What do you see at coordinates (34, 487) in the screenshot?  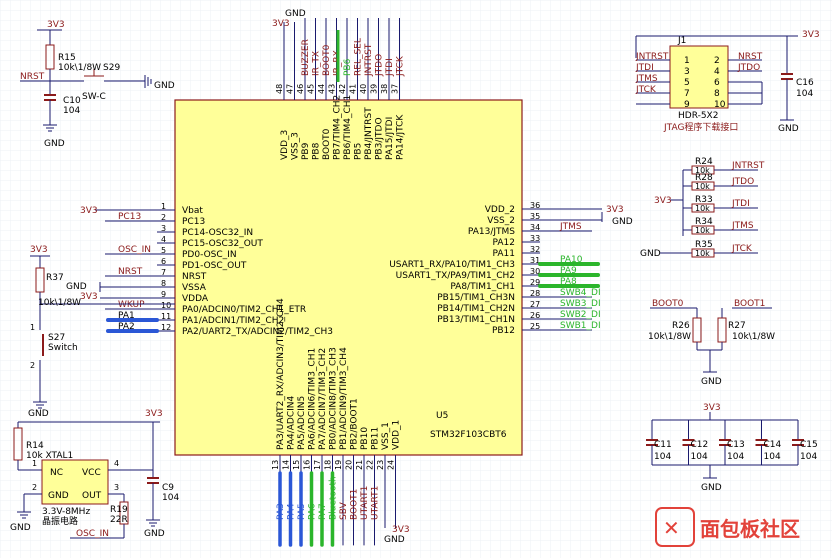 I see `crystal-pin2: 2` at bounding box center [34, 487].